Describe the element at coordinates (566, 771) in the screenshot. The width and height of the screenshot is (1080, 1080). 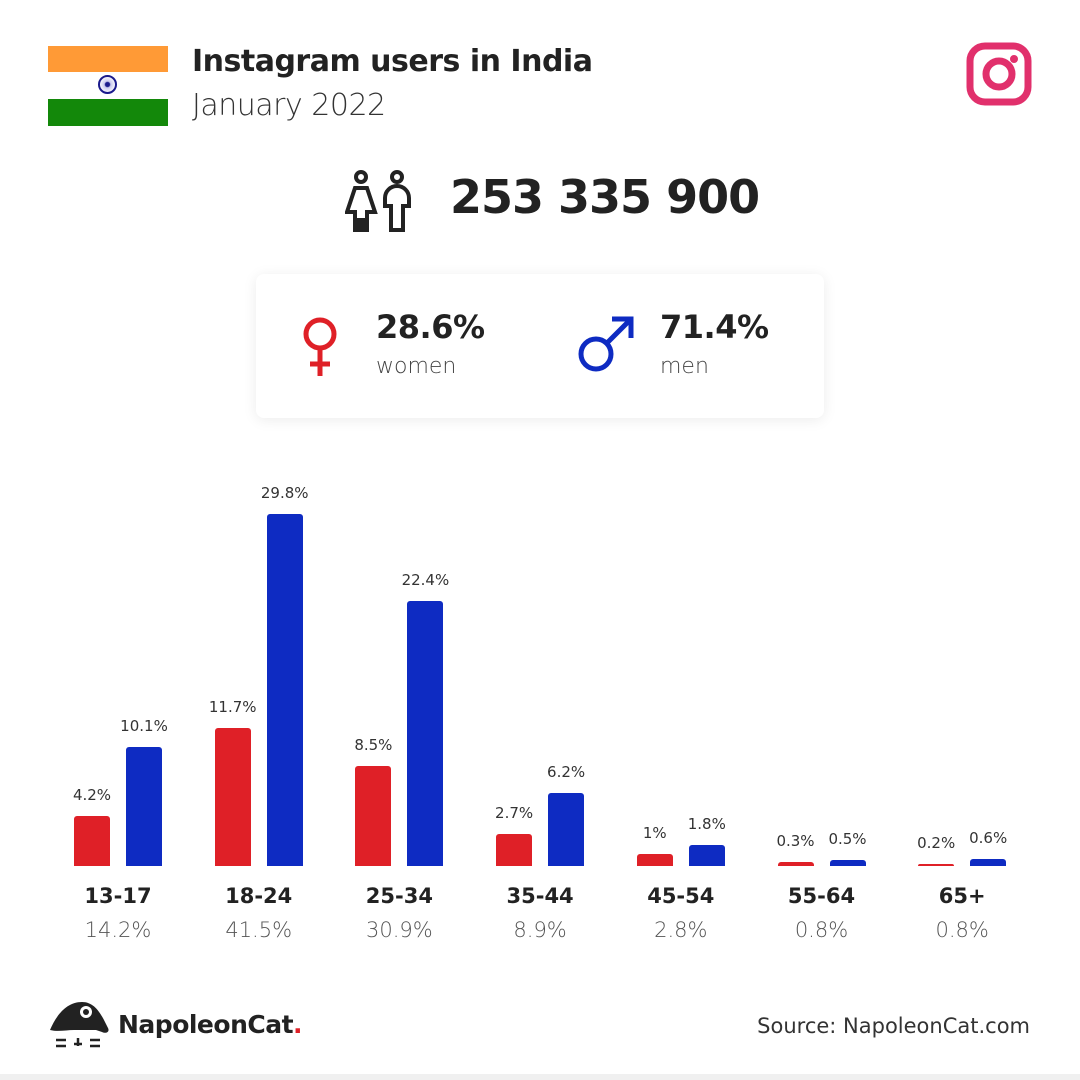
I see `men-value-label: 6.2%` at that location.